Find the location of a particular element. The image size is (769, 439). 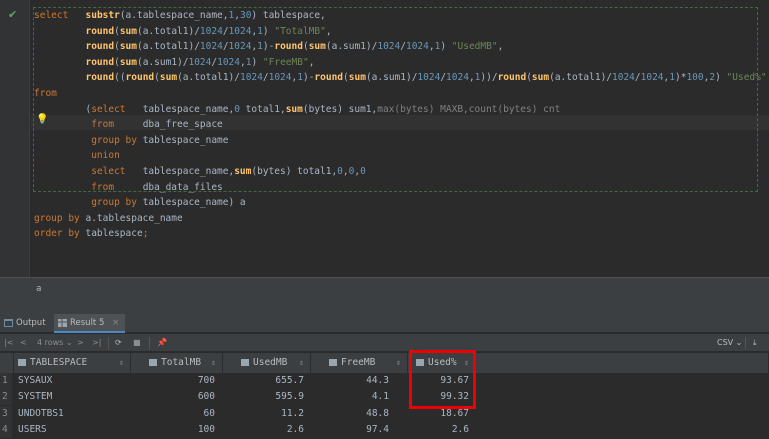

code-token: order by is located at coordinates (57, 234).